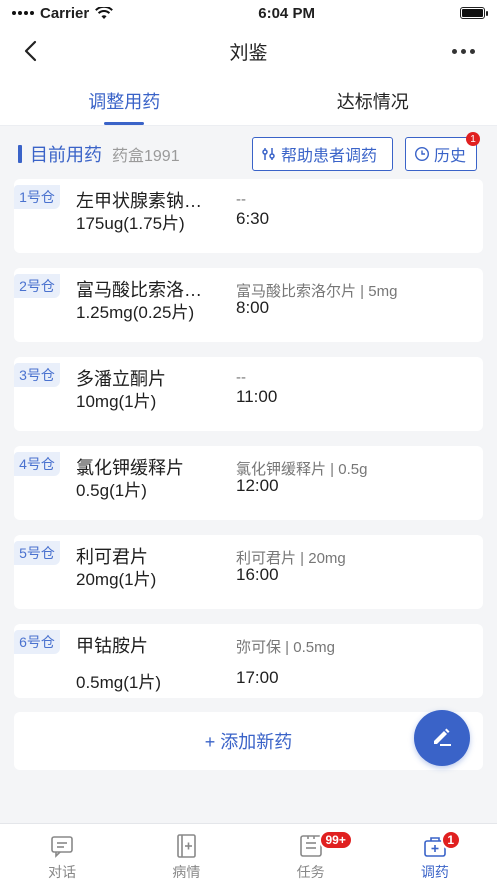 This screenshot has width=497, height=883. I want to click on slot-tag: 1号仓, so click(37, 197).